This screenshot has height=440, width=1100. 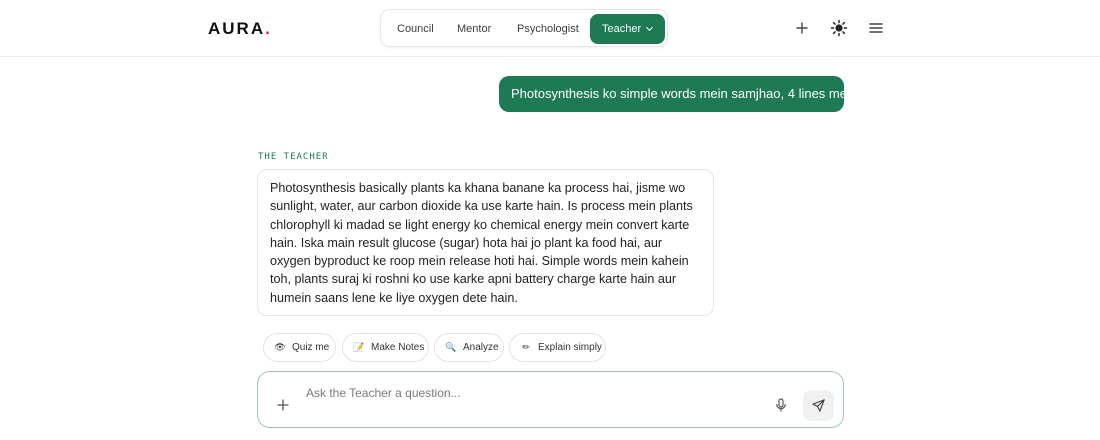 What do you see at coordinates (283, 405) in the screenshot?
I see `attach-plus-icon` at bounding box center [283, 405].